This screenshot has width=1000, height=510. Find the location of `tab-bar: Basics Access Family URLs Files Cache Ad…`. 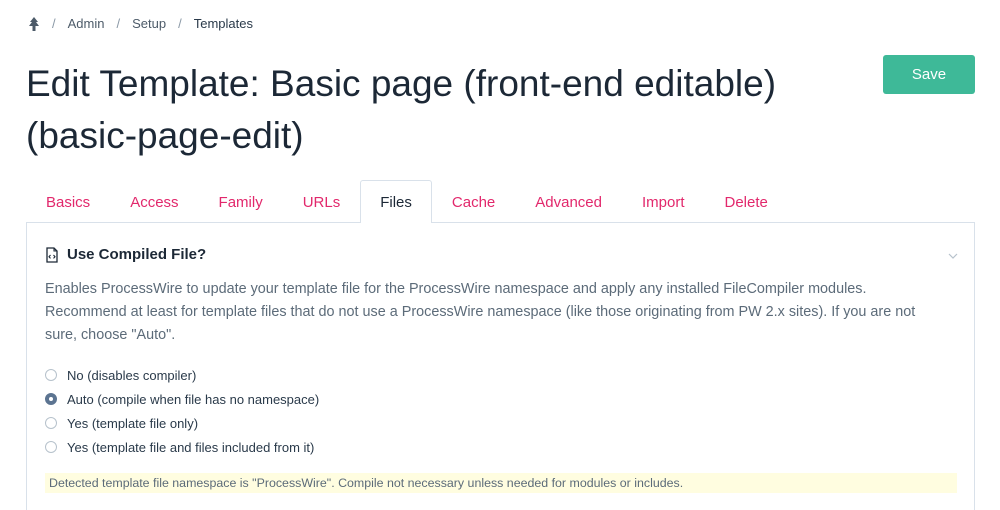

tab-bar: Basics Access Family URLs Files Cache Ad… is located at coordinates (500, 201).